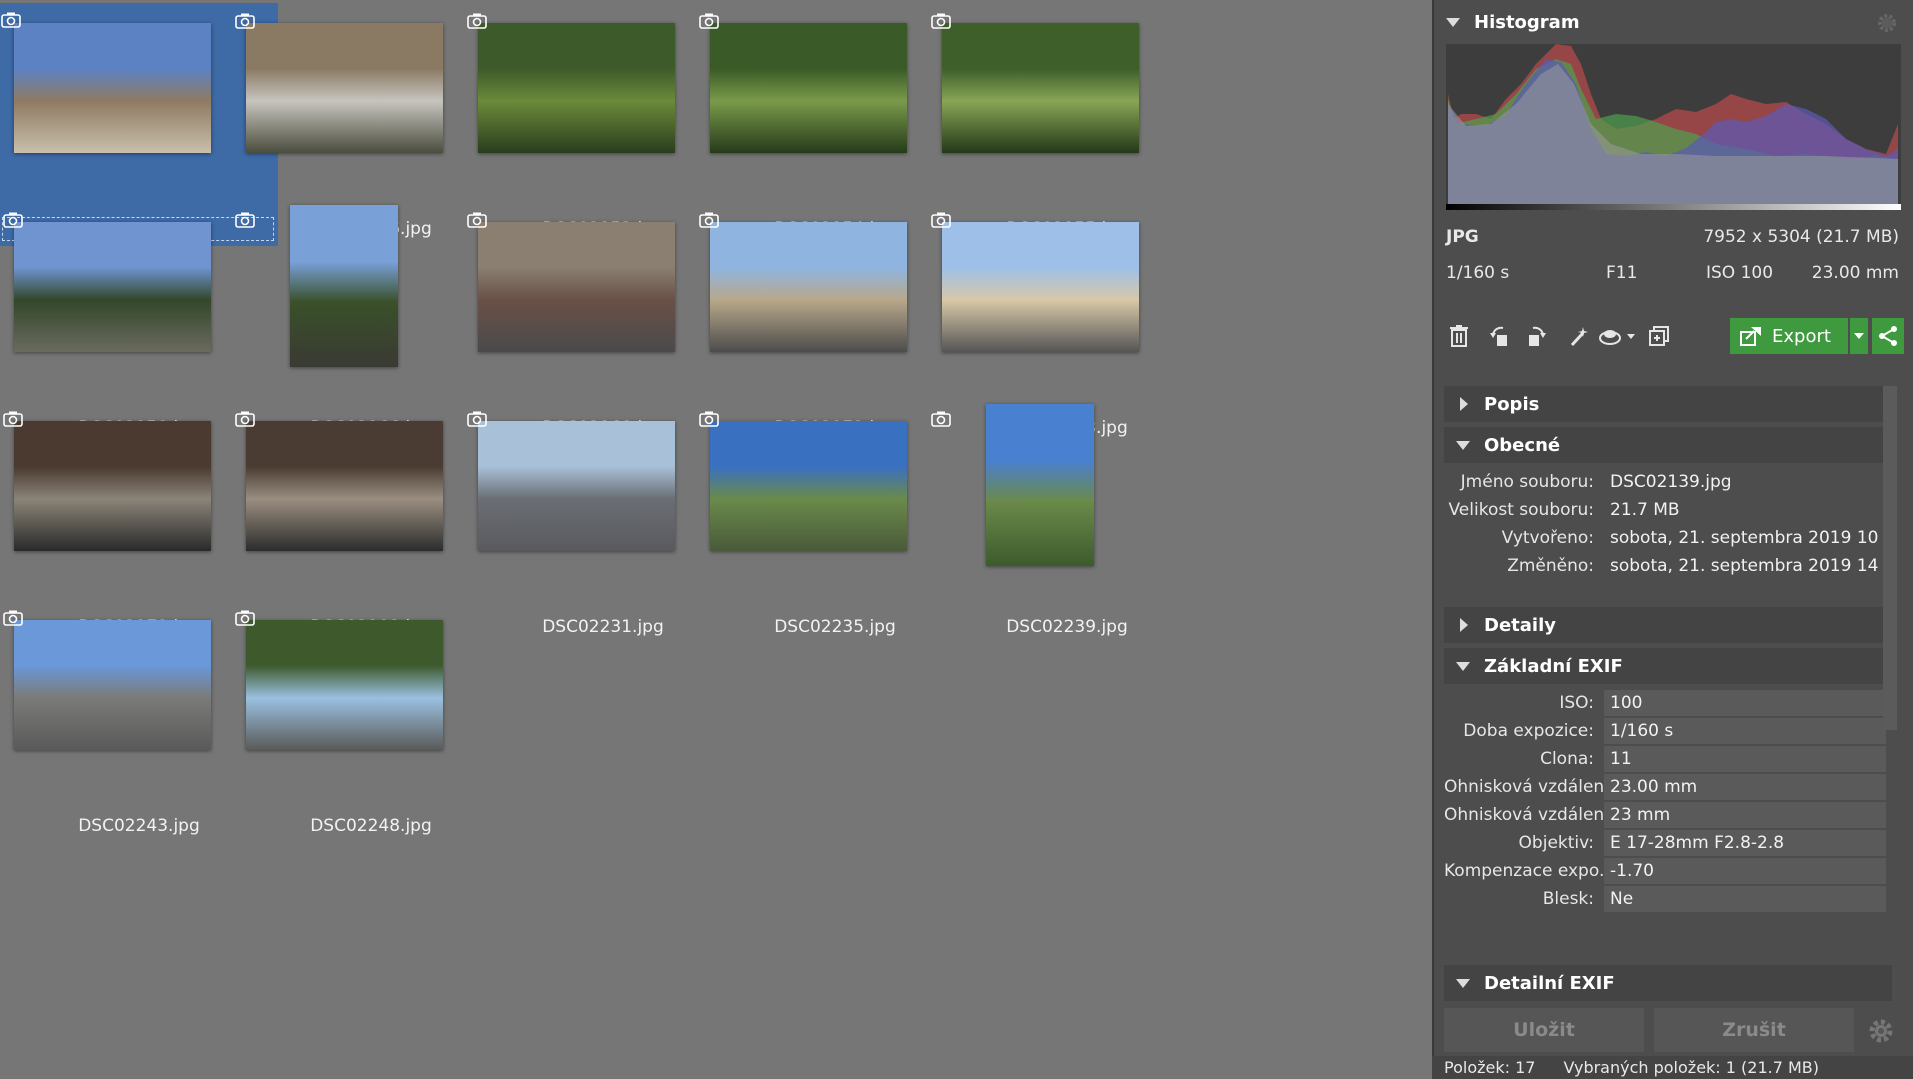 This screenshot has width=1913, height=1079. Describe the element at coordinates (1745, 843) in the screenshot. I see `field-input: E 17-28mm F2.8-2.8` at that location.